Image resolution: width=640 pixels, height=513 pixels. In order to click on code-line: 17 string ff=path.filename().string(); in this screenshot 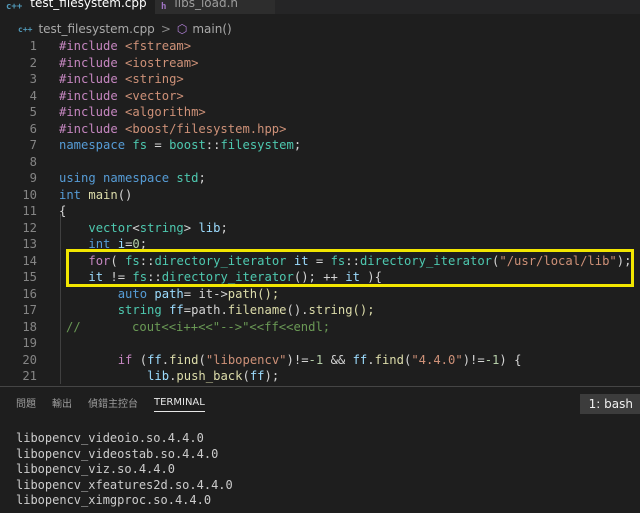, I will do `click(198, 310)`.